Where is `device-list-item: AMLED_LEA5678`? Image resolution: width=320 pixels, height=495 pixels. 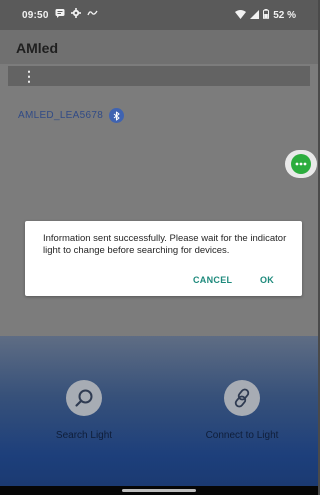 device-list-item: AMLED_LEA5678 is located at coordinates (71, 115).